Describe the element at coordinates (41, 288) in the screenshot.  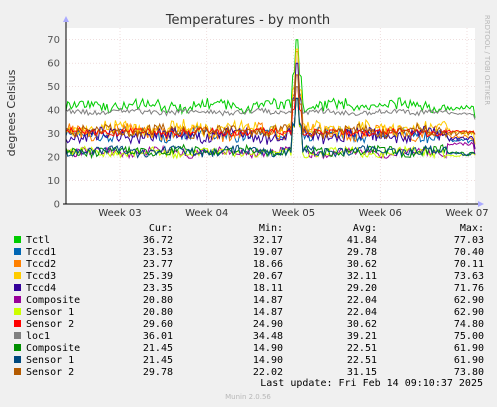
I see `legend-series-name: Tccd4` at that location.